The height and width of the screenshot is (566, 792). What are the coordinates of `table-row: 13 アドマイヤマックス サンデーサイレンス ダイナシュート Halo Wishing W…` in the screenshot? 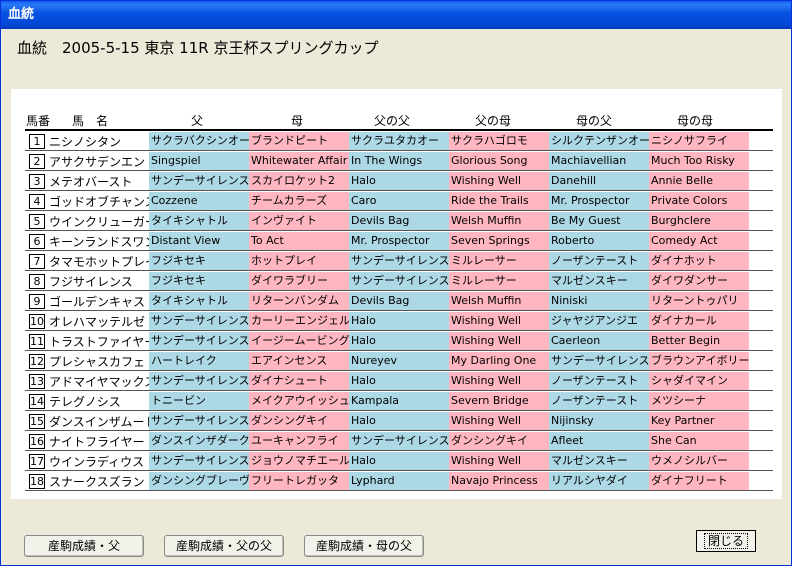 It's located at (399, 381).